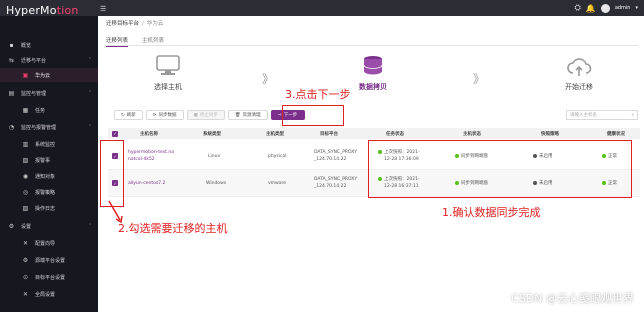  I want to click on sidebar-item-label: 全局设置, so click(45, 294).